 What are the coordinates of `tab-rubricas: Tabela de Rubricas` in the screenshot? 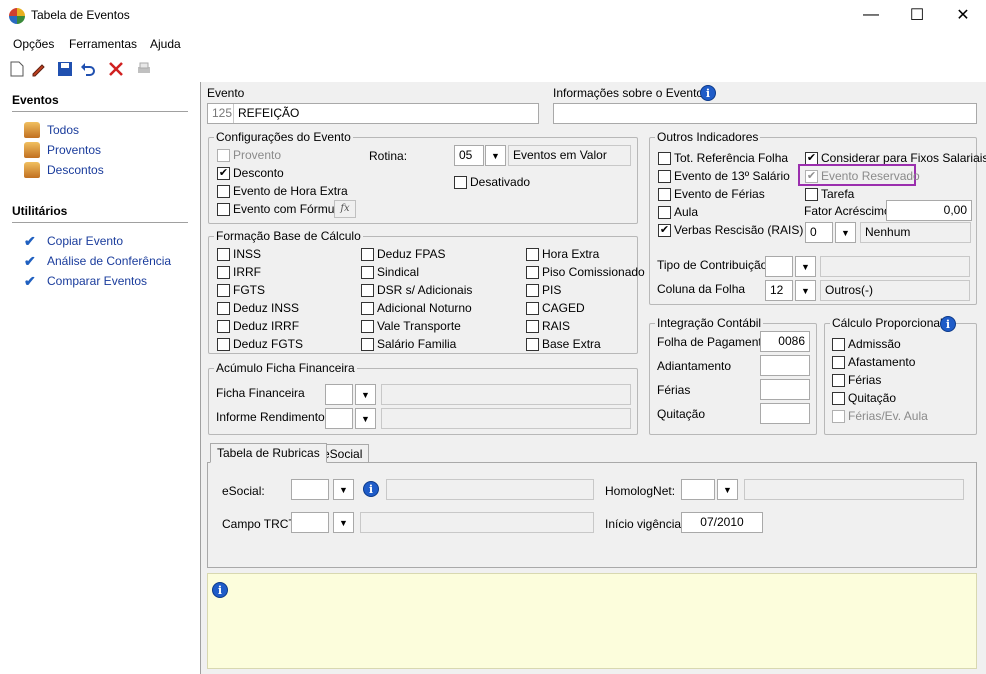 It's located at (268, 453).